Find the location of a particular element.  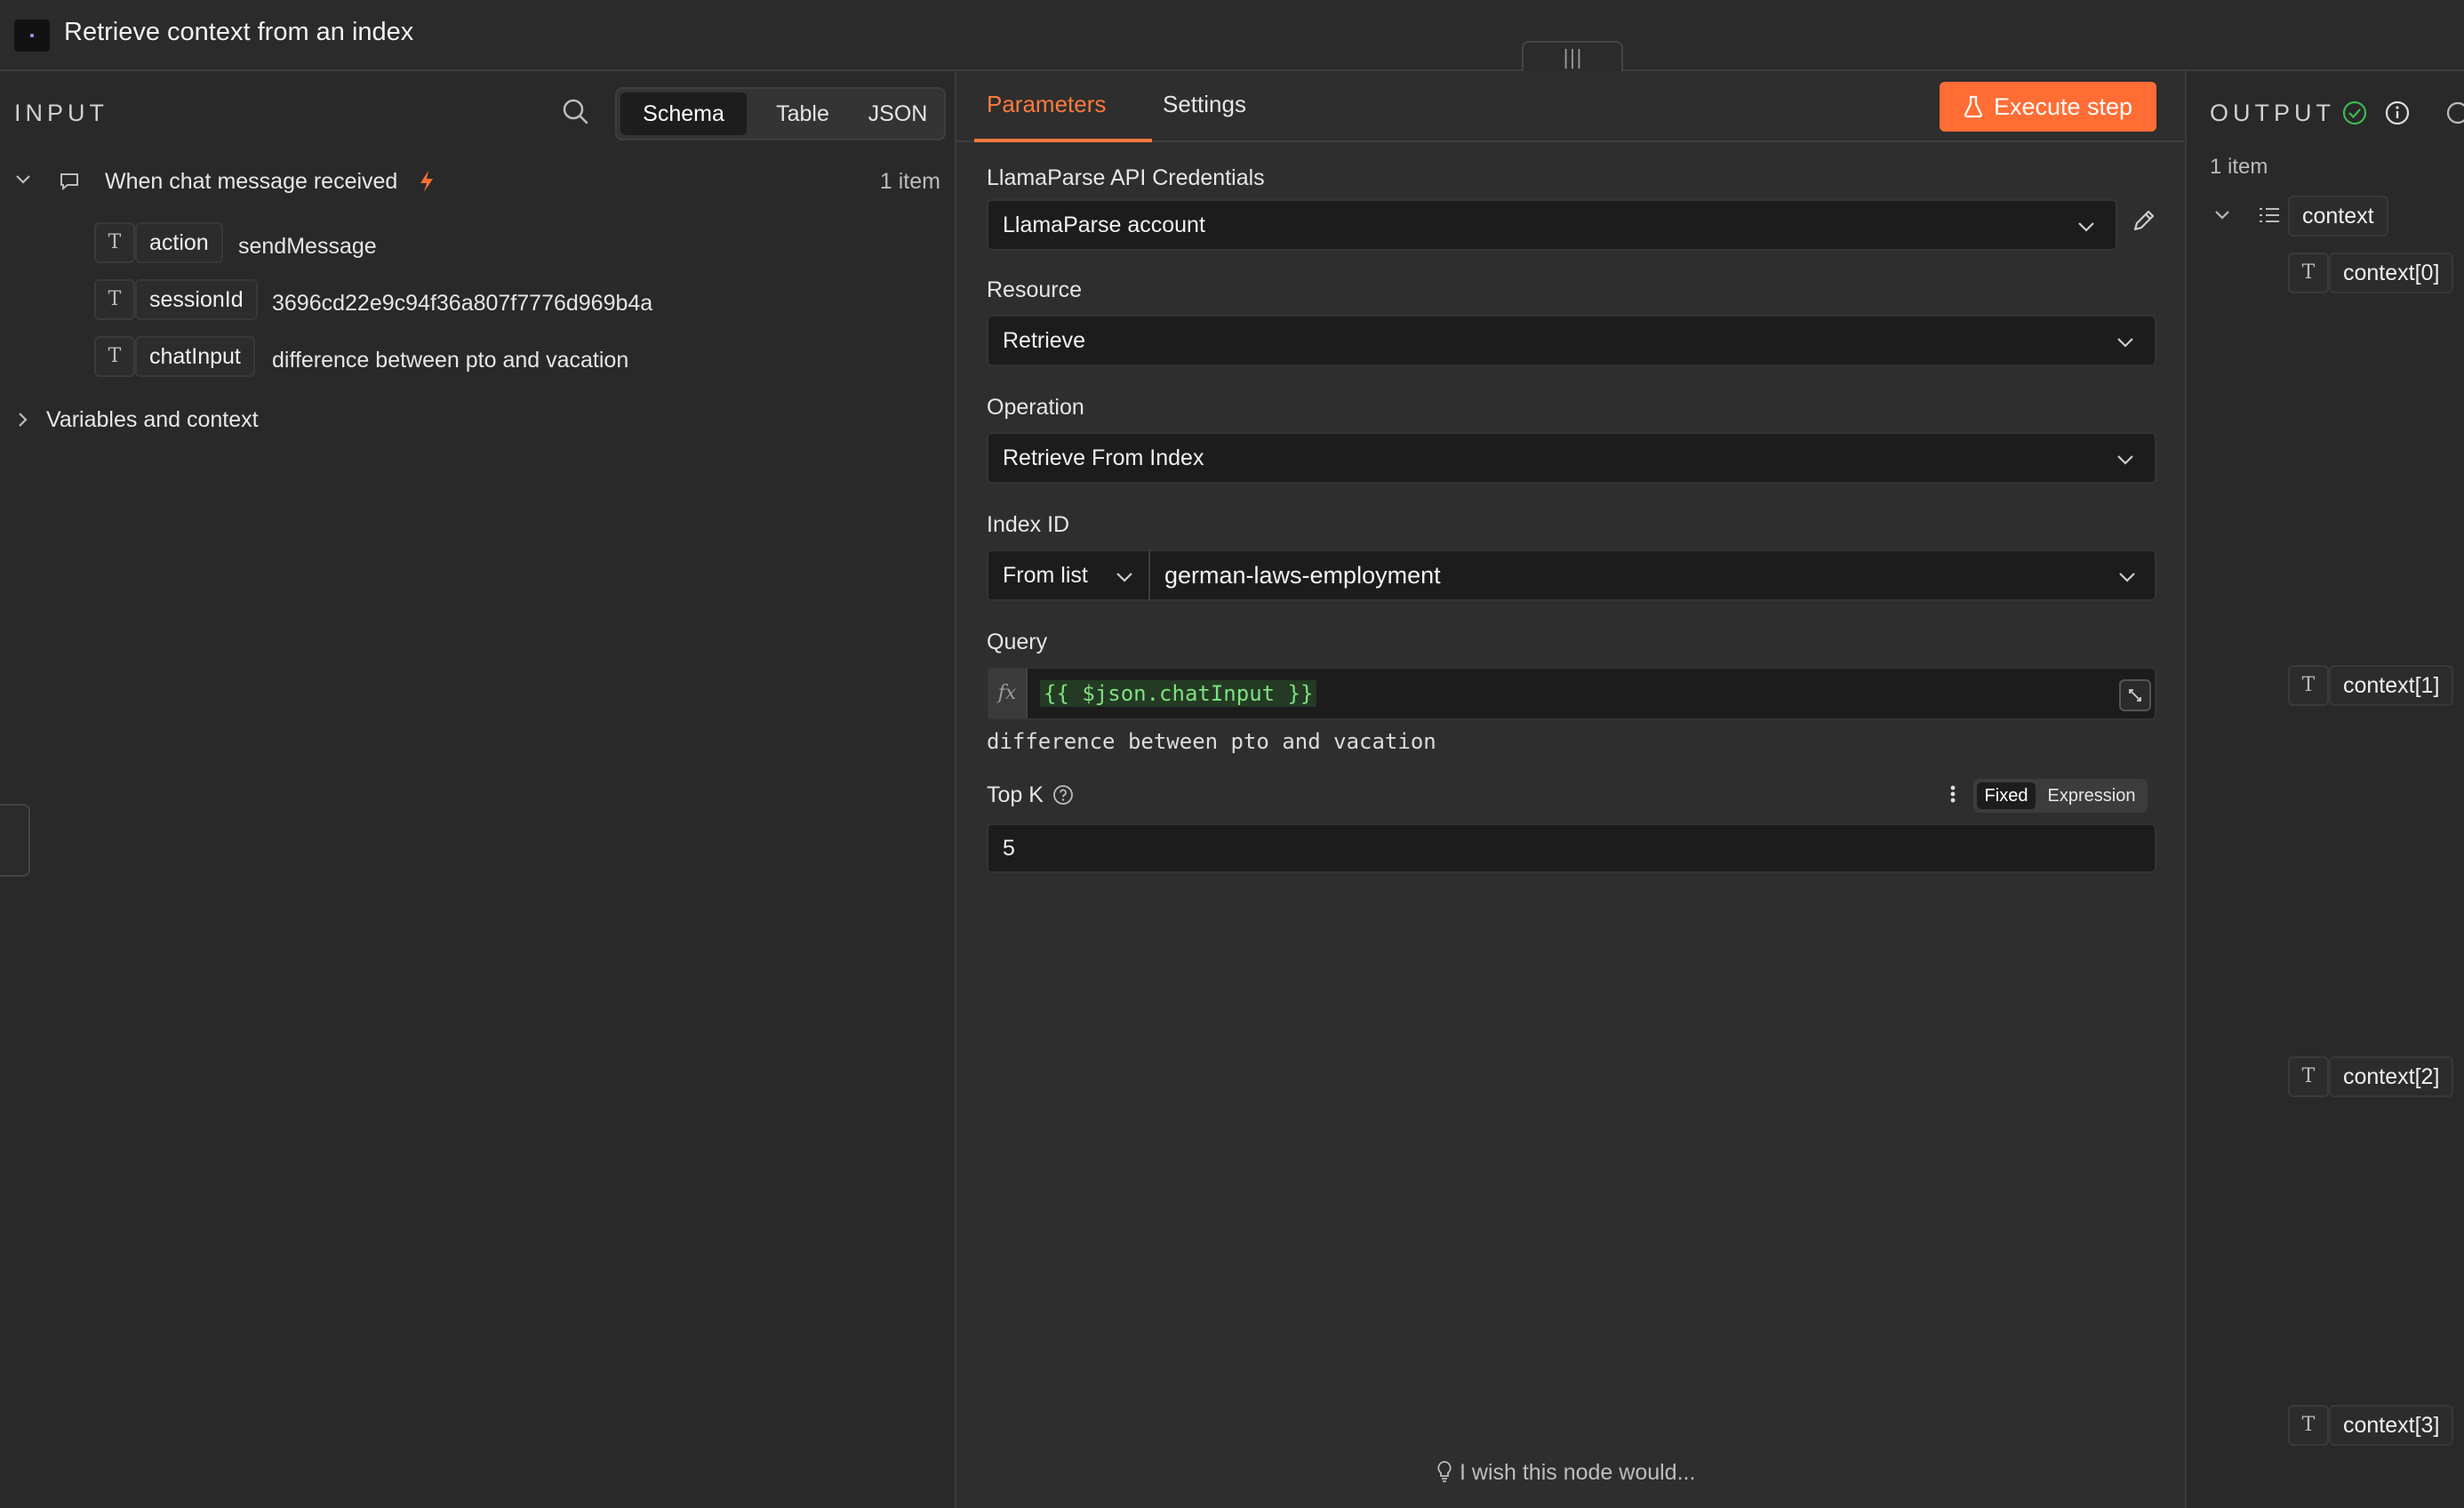

output-key-context-0: context[0] is located at coordinates (2391, 273).